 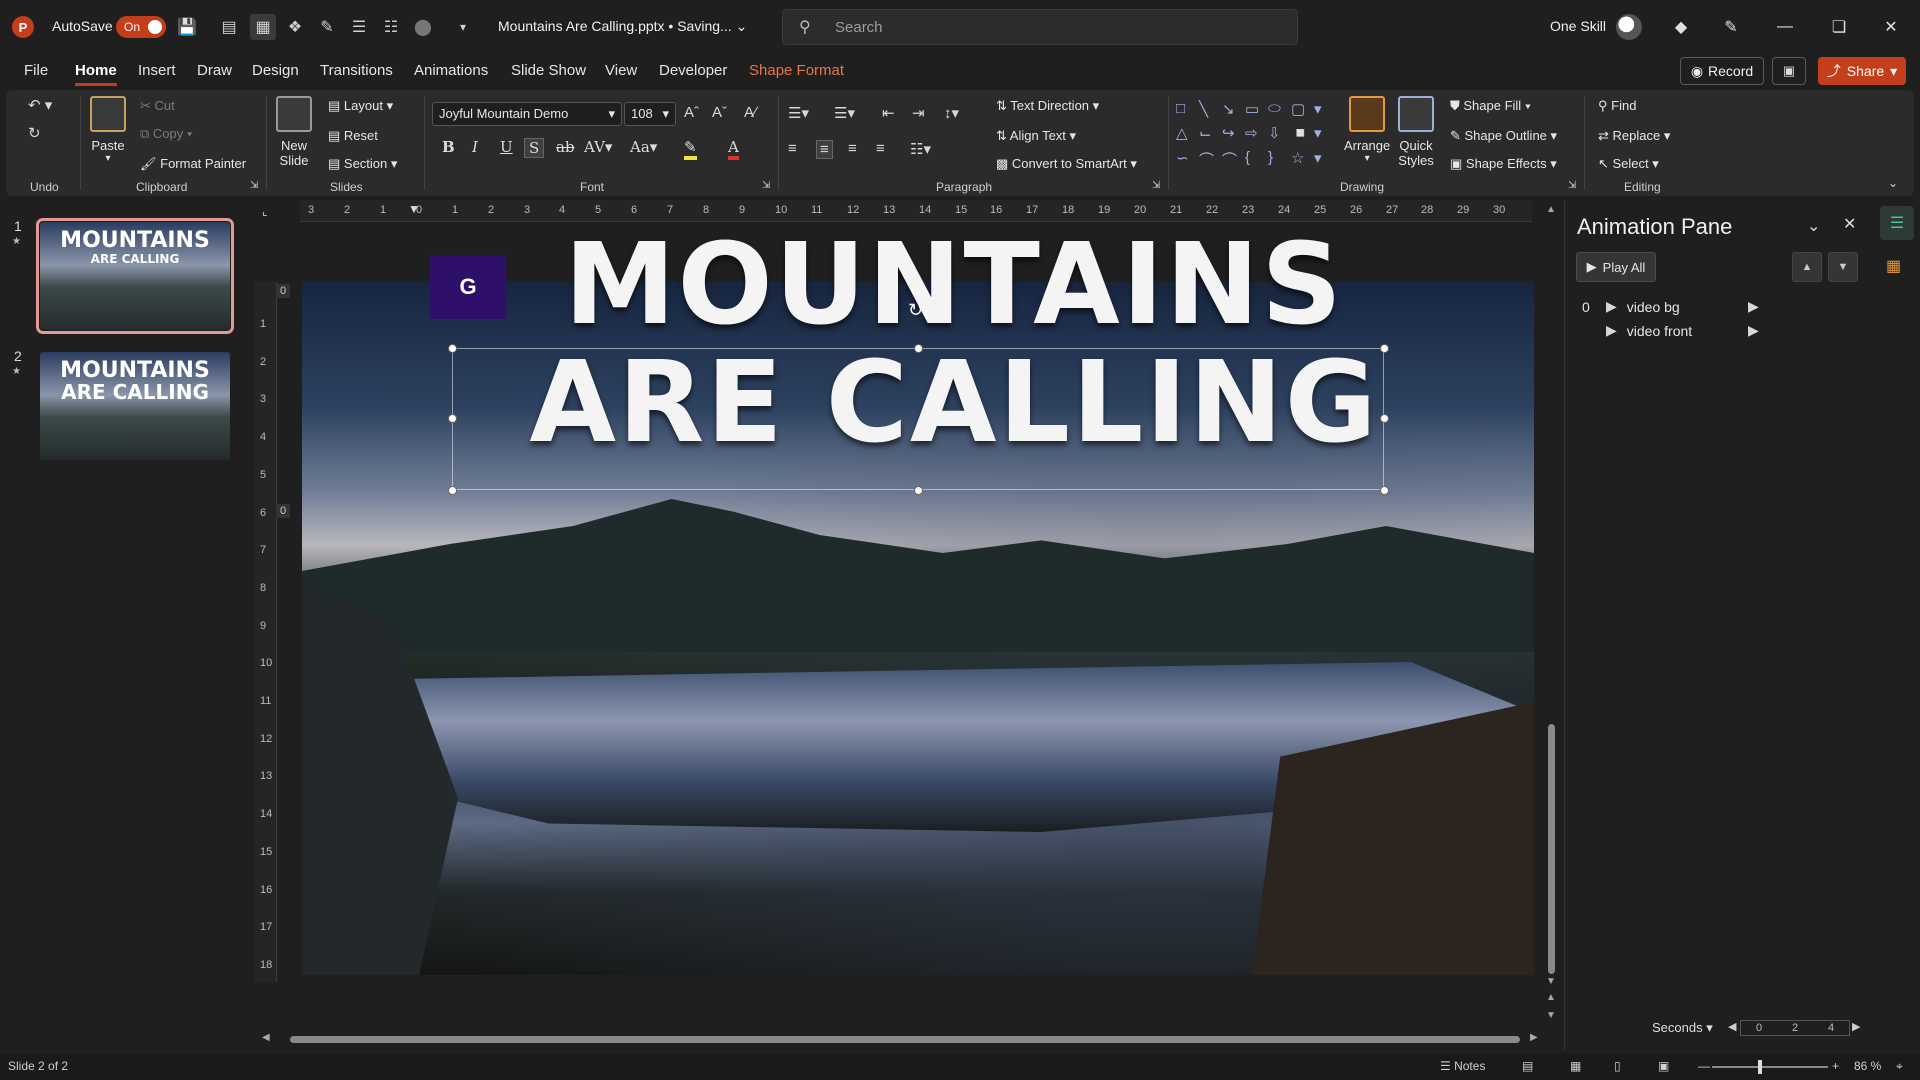 I want to click on user-name: One Skill, so click(x=1578, y=26).